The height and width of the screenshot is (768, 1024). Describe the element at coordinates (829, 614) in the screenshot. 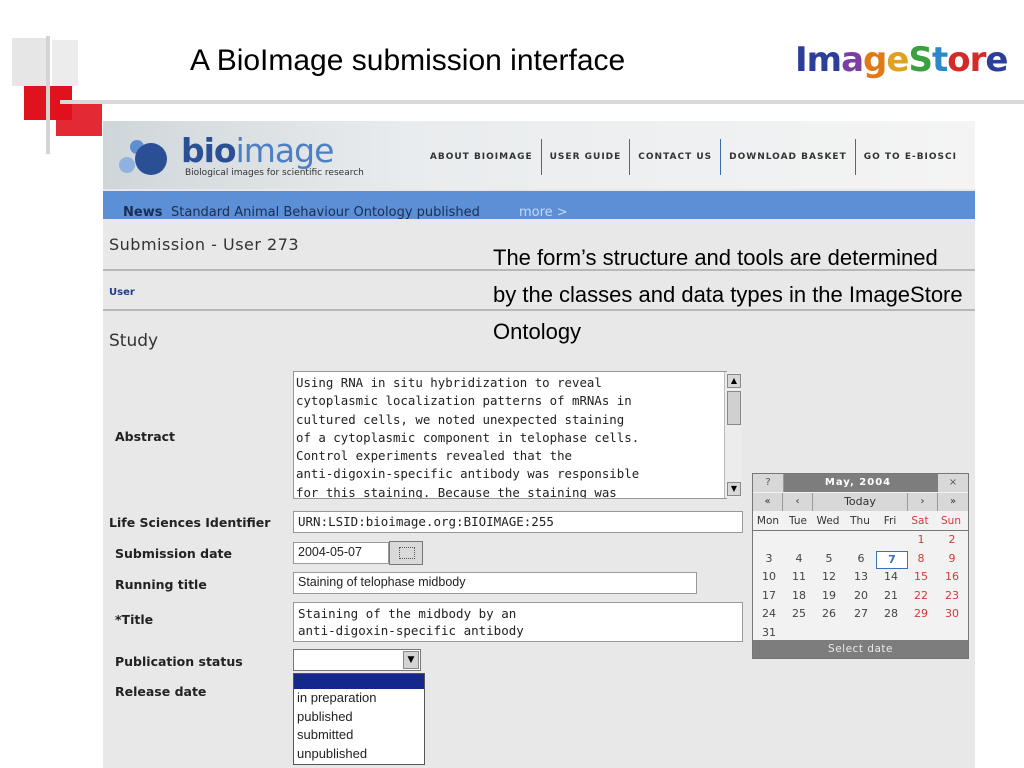

I see `calendar-day: 26` at that location.